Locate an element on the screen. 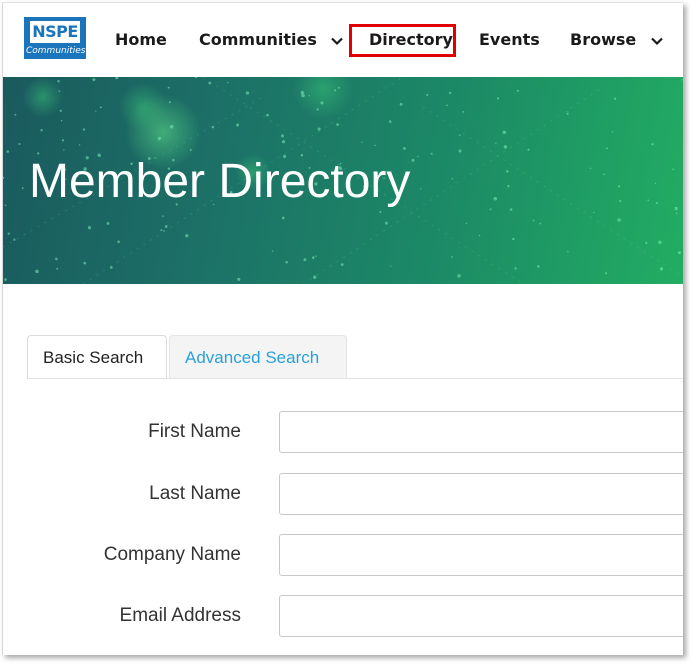  tabs-divider is located at coordinates (355, 378).